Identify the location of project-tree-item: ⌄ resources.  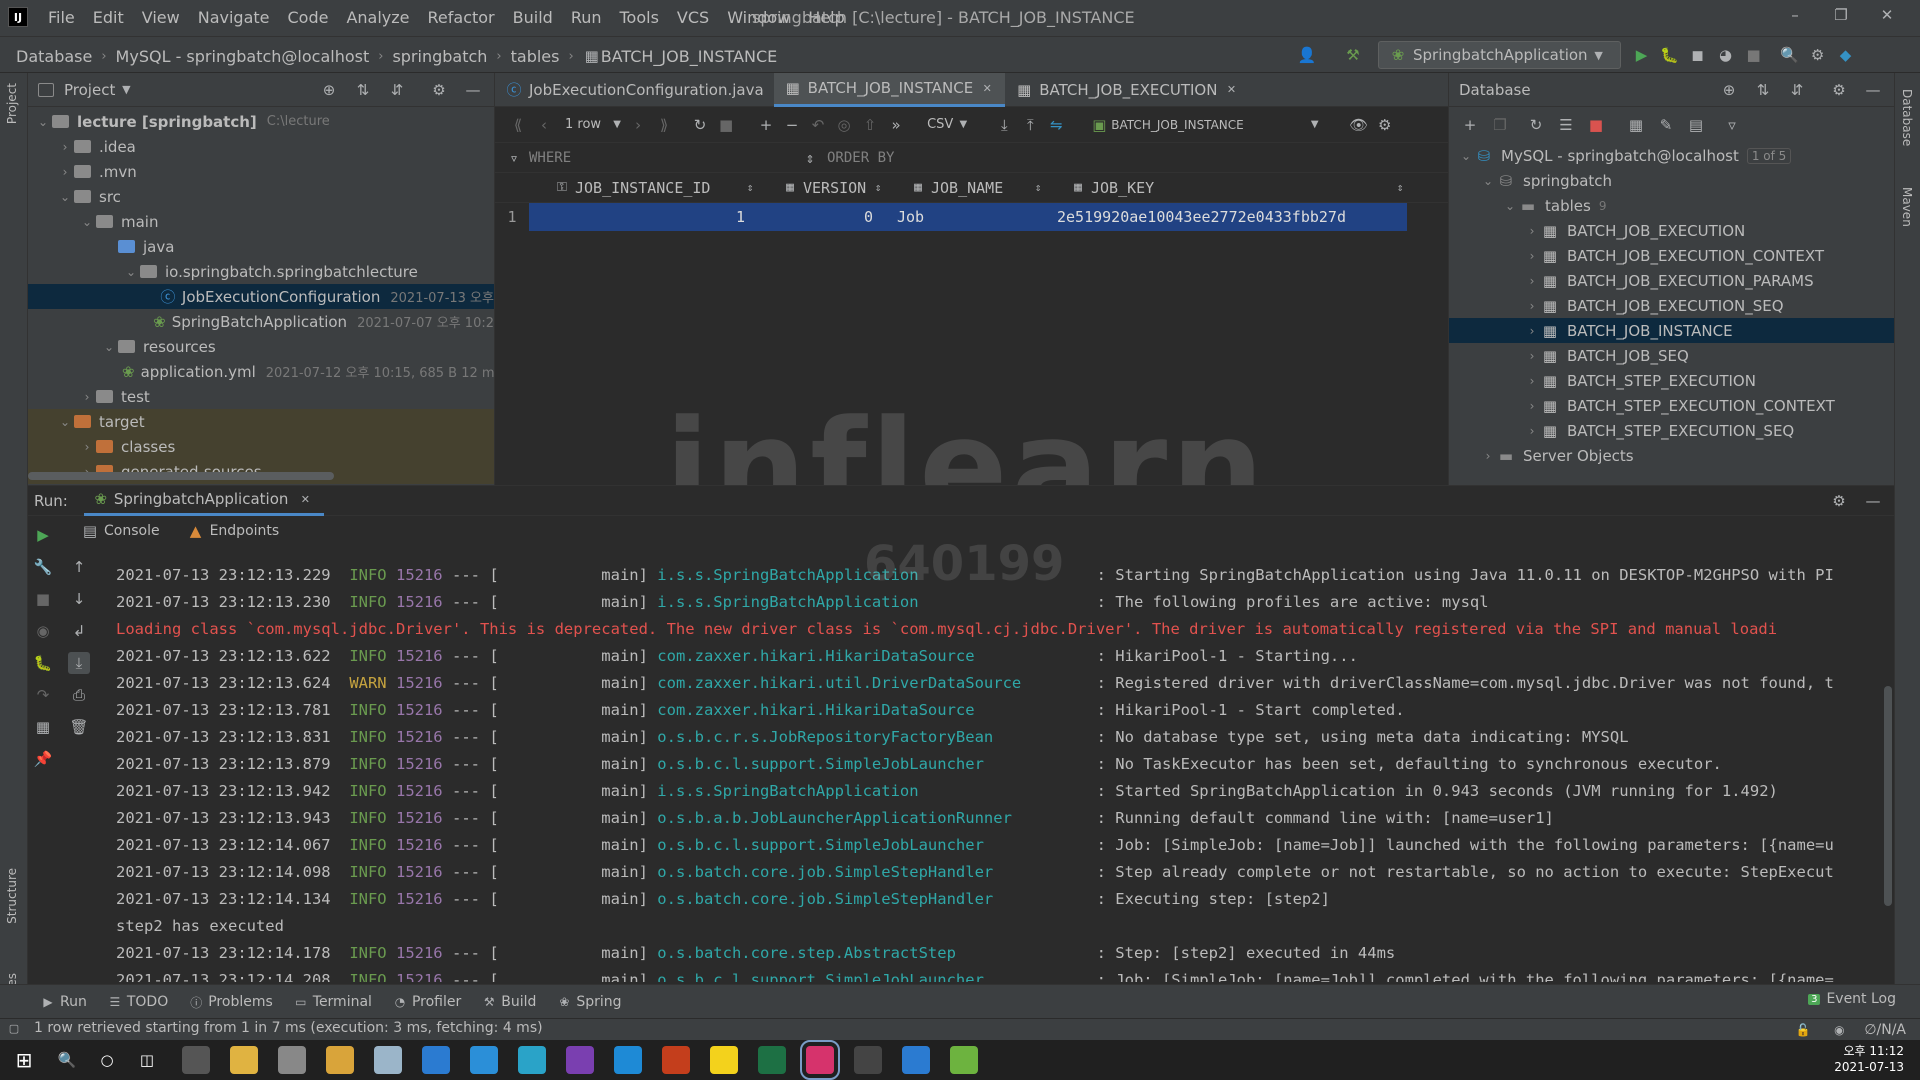
(261, 346).